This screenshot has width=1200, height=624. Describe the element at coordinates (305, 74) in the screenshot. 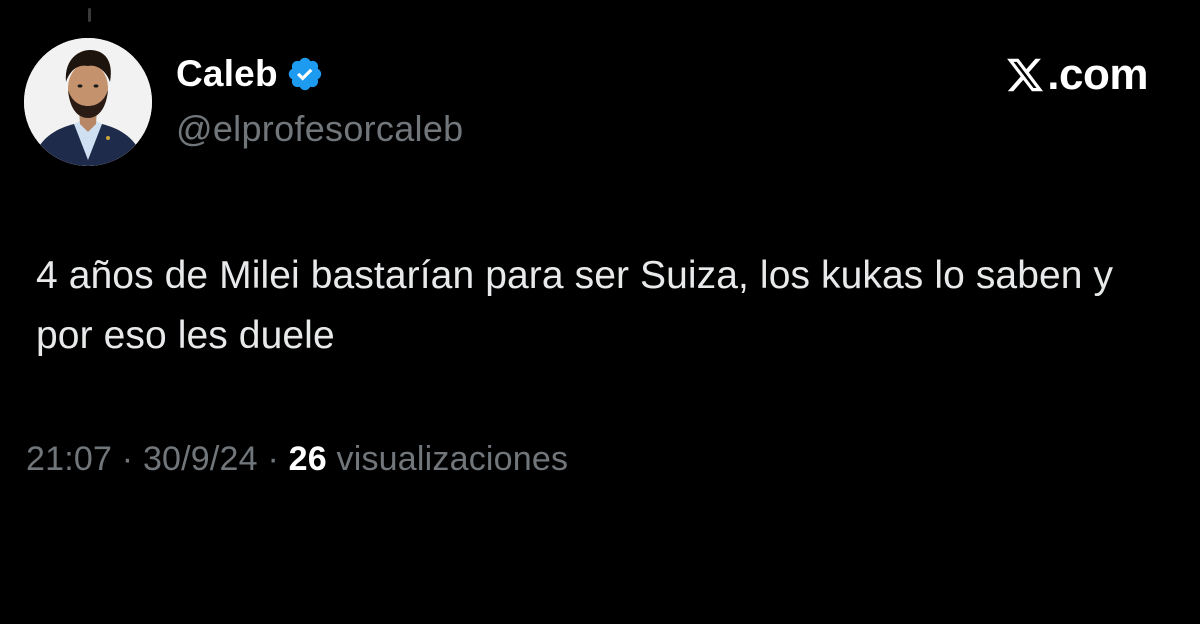

I see `verified-badge-icon` at that location.